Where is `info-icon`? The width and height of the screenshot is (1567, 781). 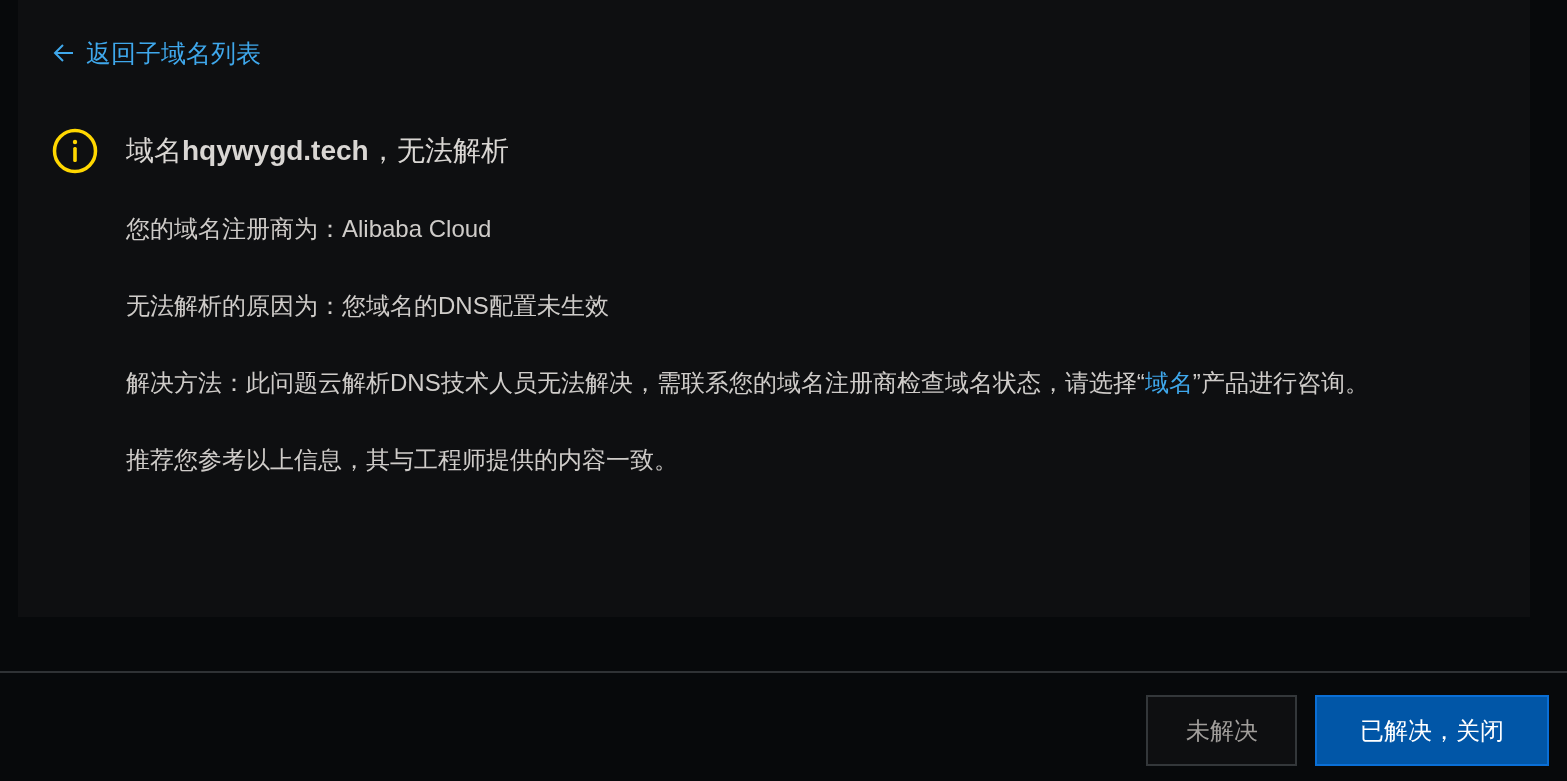 info-icon is located at coordinates (75, 151).